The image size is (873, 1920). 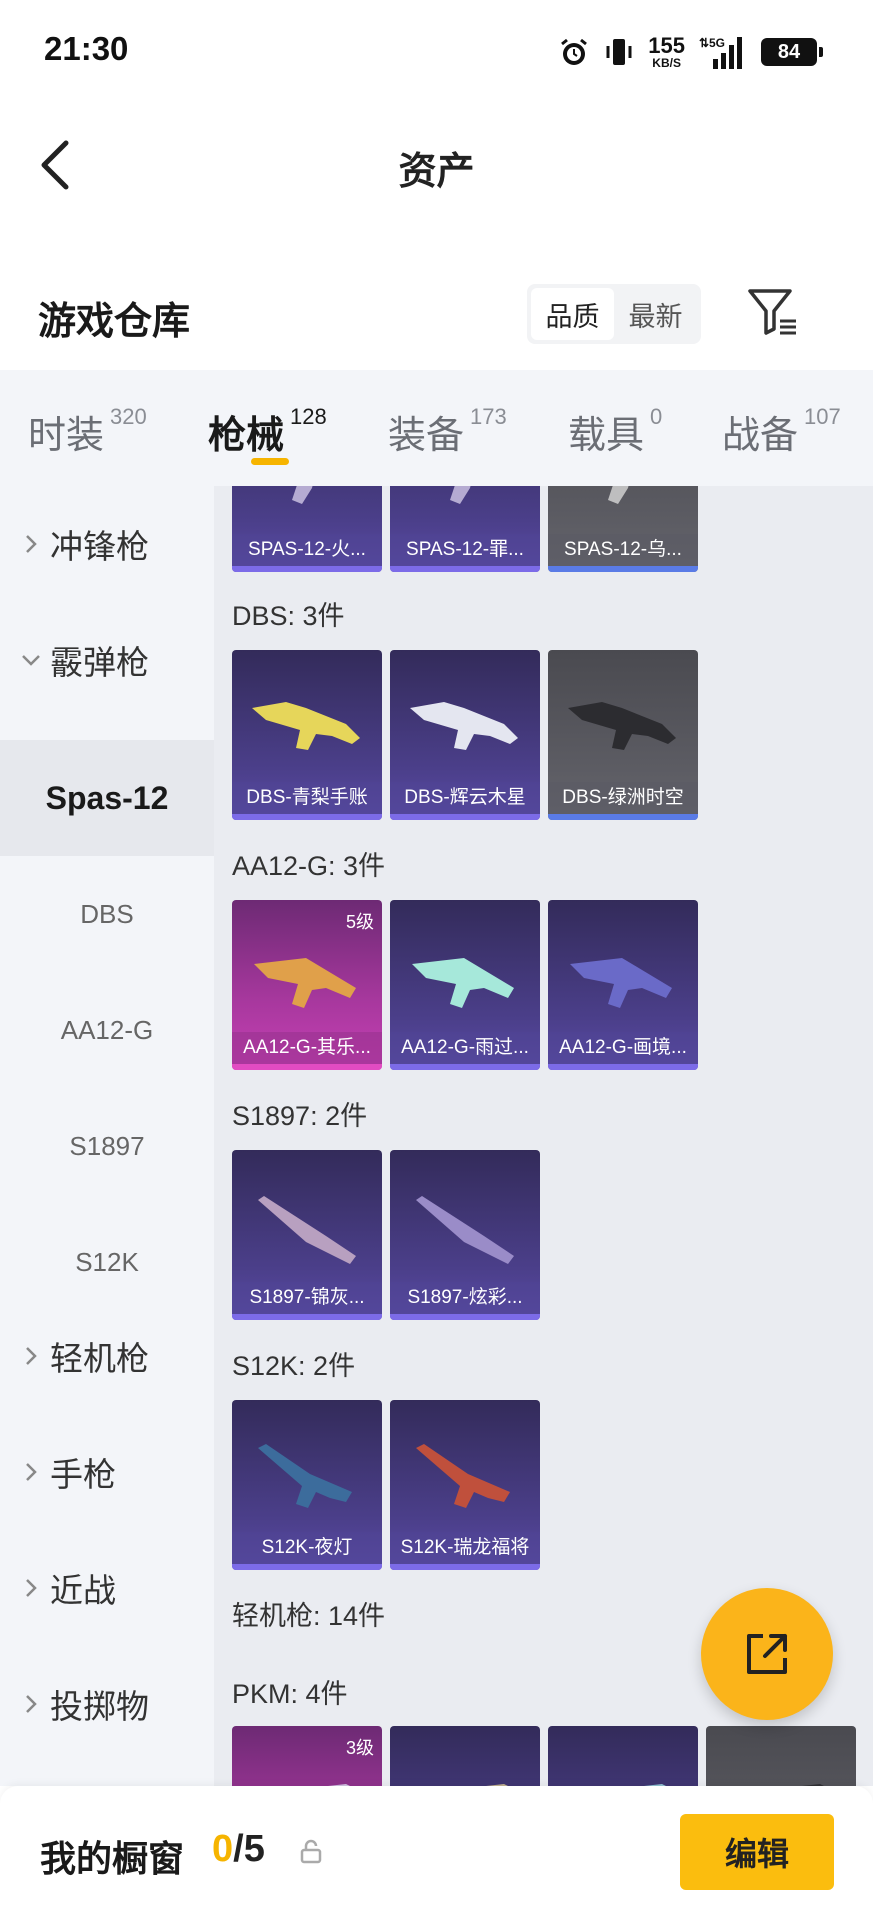 I want to click on sidebar-item-label: AA12-G, so click(x=107, y=1029).